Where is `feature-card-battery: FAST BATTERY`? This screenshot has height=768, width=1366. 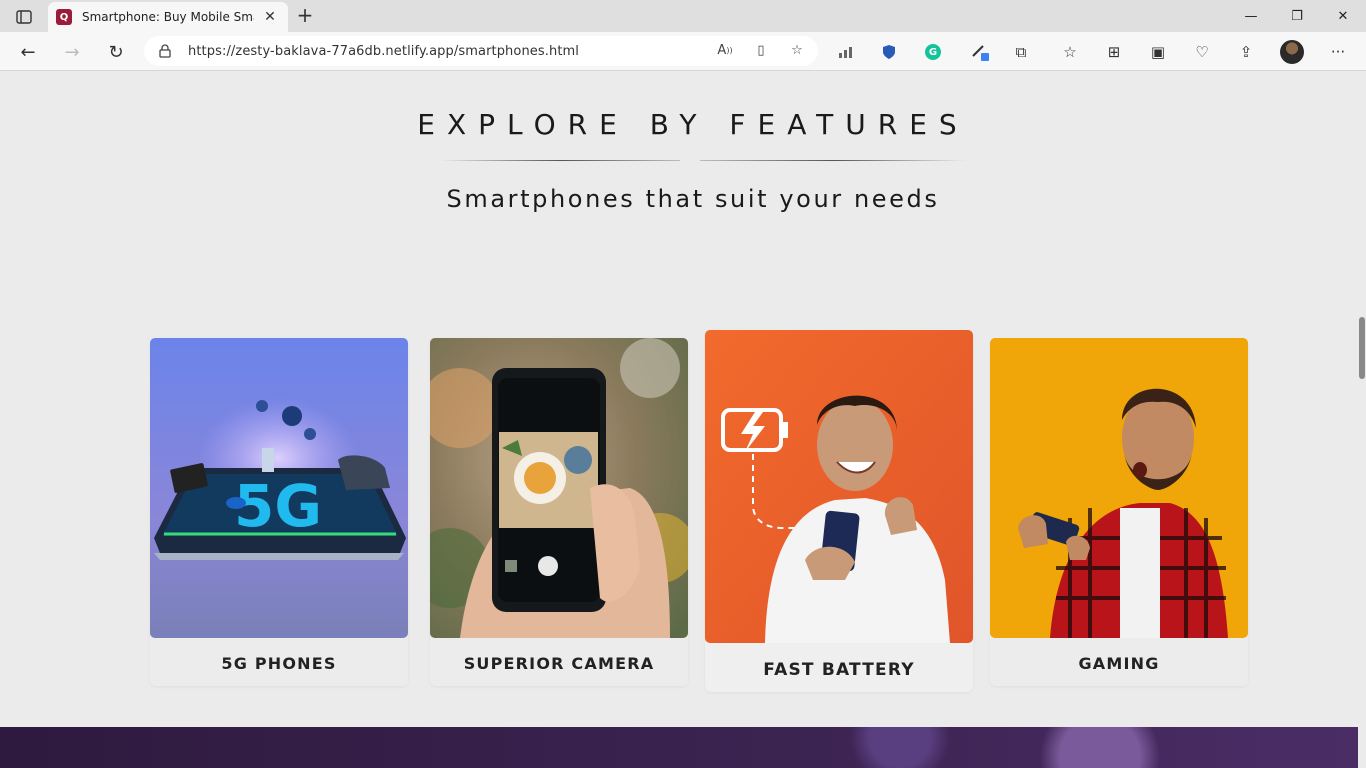
feature-card-battery: FAST BATTERY is located at coordinates (839, 511).